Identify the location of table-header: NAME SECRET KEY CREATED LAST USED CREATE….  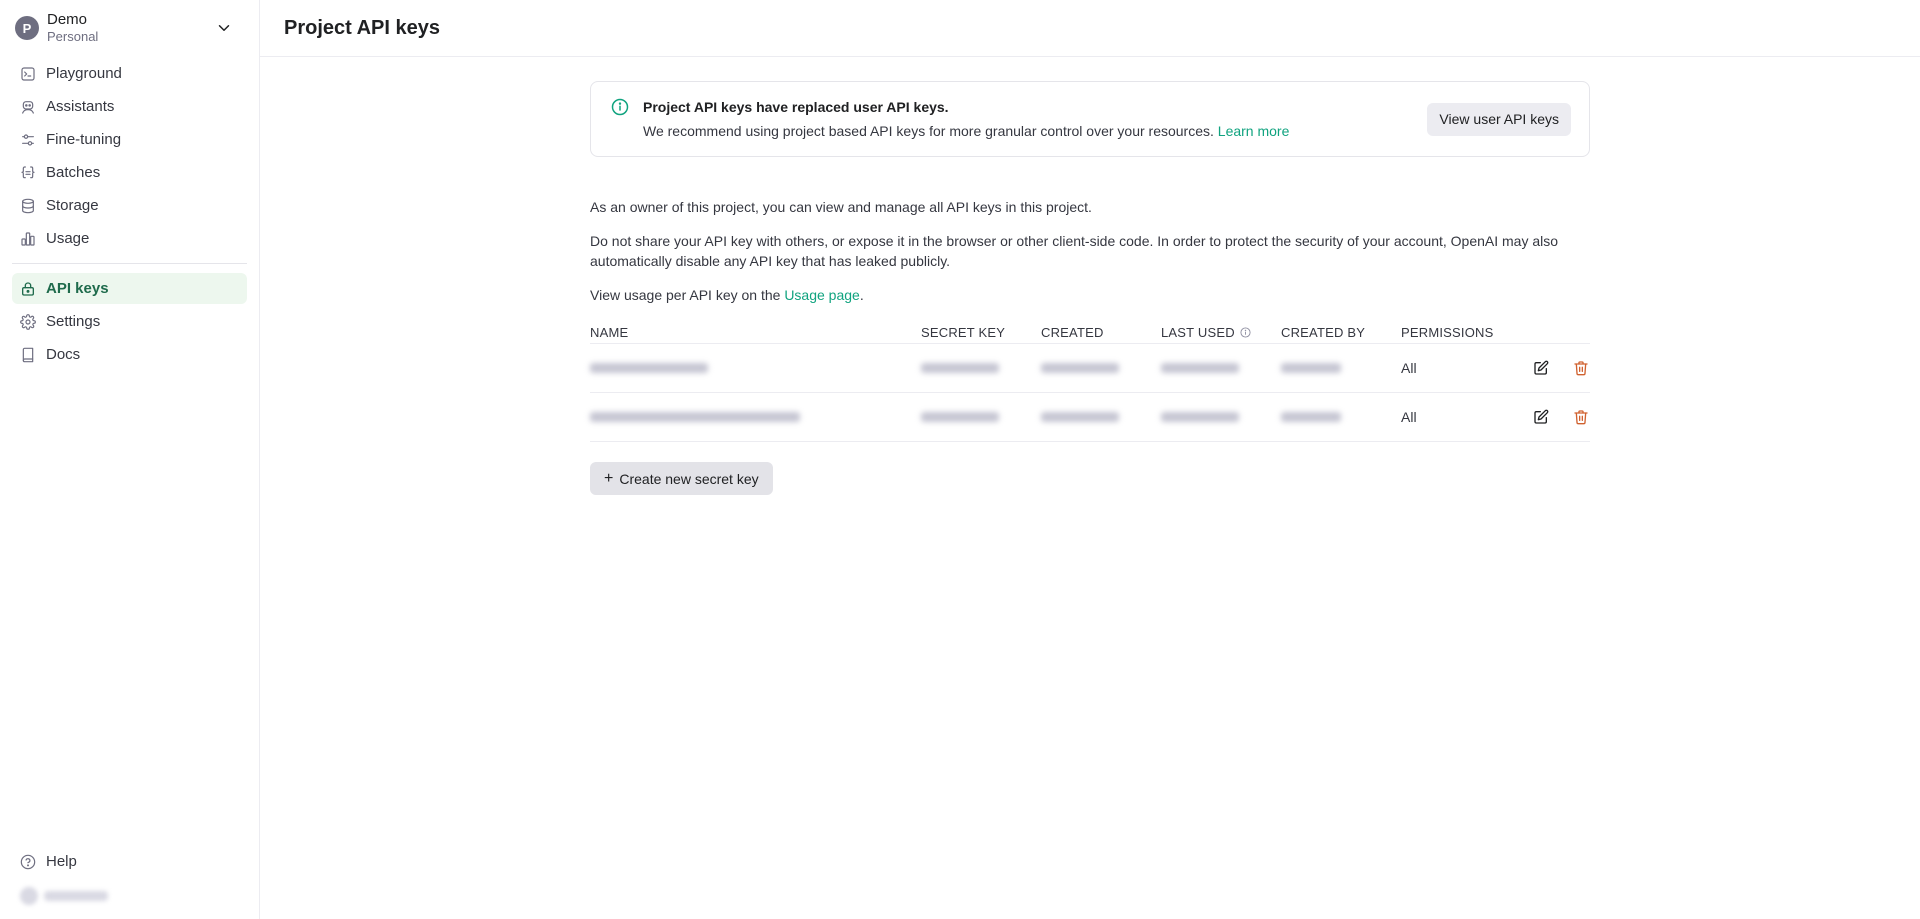
(1090, 333).